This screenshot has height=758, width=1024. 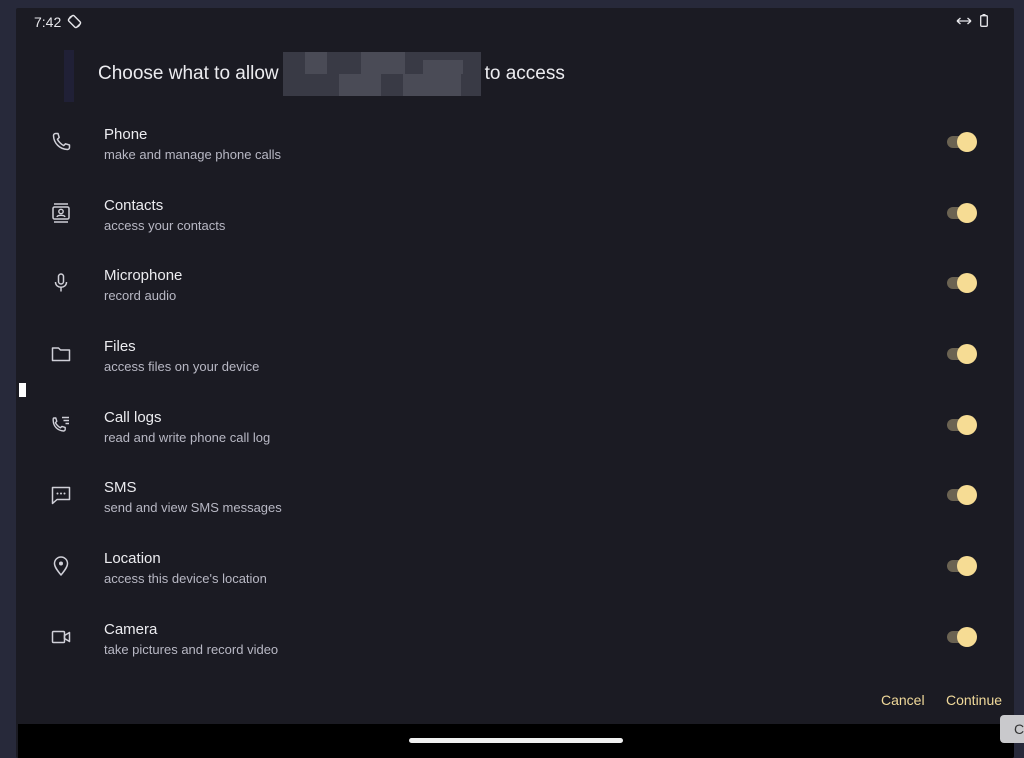 What do you see at coordinates (515, 496) in the screenshot?
I see `permission-row-sms: SMS send and view SMS messages` at bounding box center [515, 496].